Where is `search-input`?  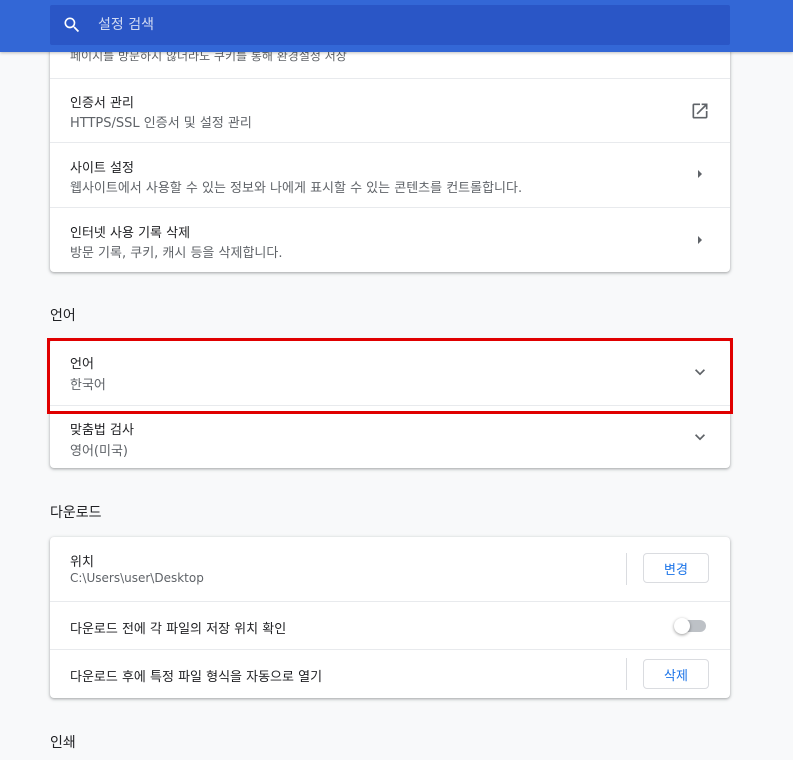
search-input is located at coordinates (398, 25).